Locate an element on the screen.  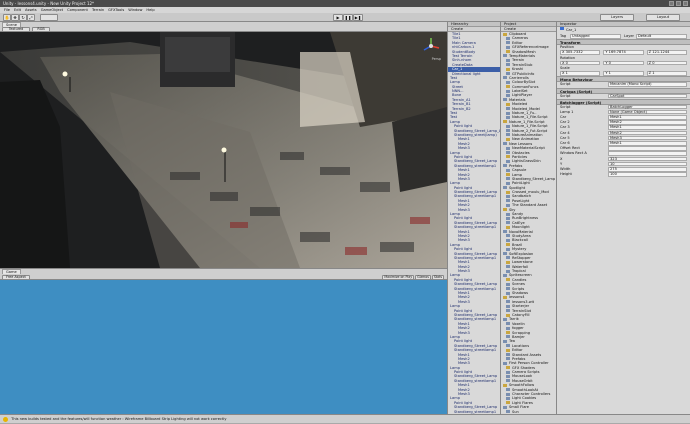
field-value: 100 is located at coordinates (647, 174).